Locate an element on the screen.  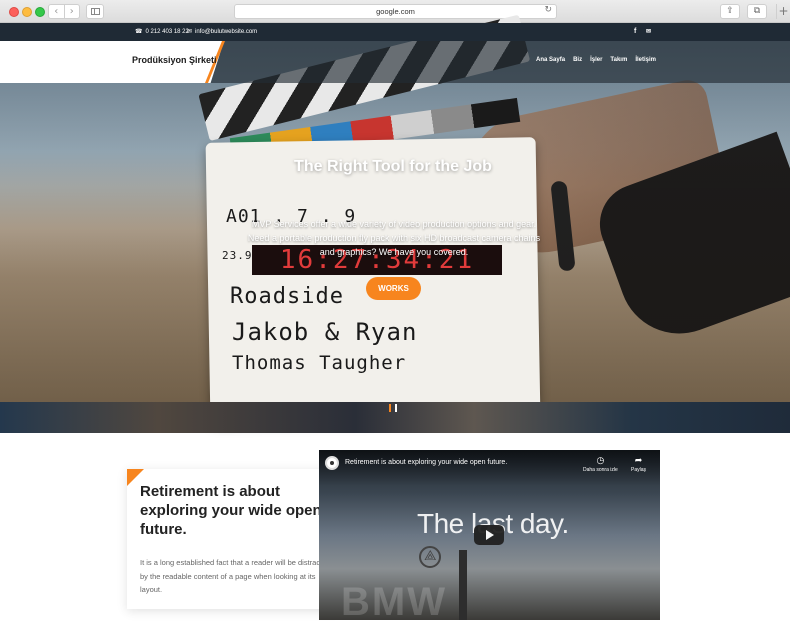
nav-contact: İletişim is located at coordinates (645, 60).